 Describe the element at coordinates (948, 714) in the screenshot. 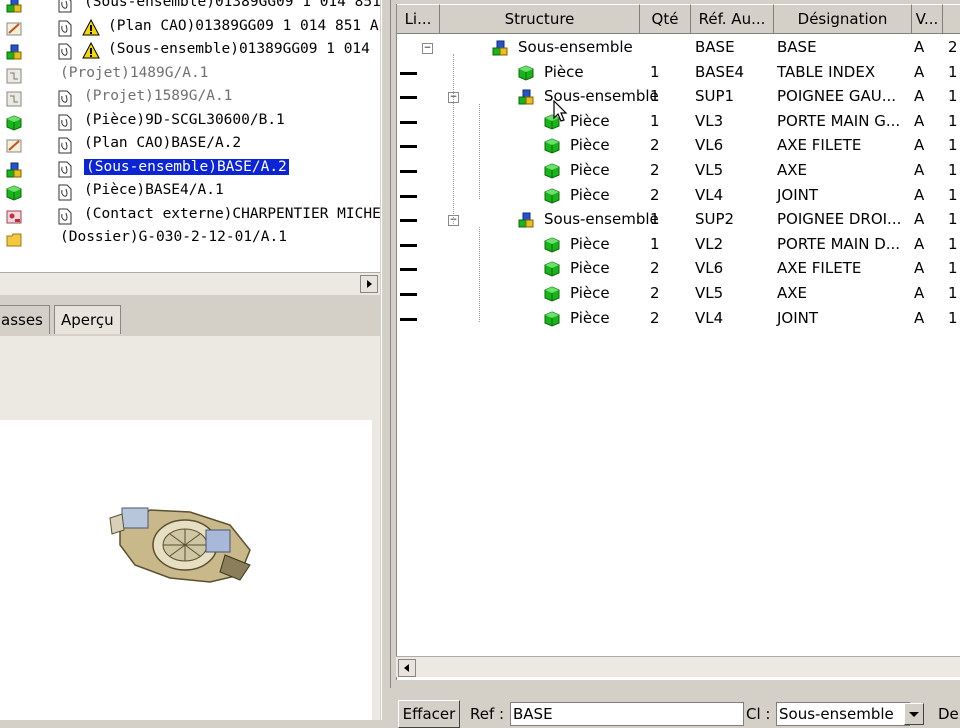

I see `designation-label: De` at that location.